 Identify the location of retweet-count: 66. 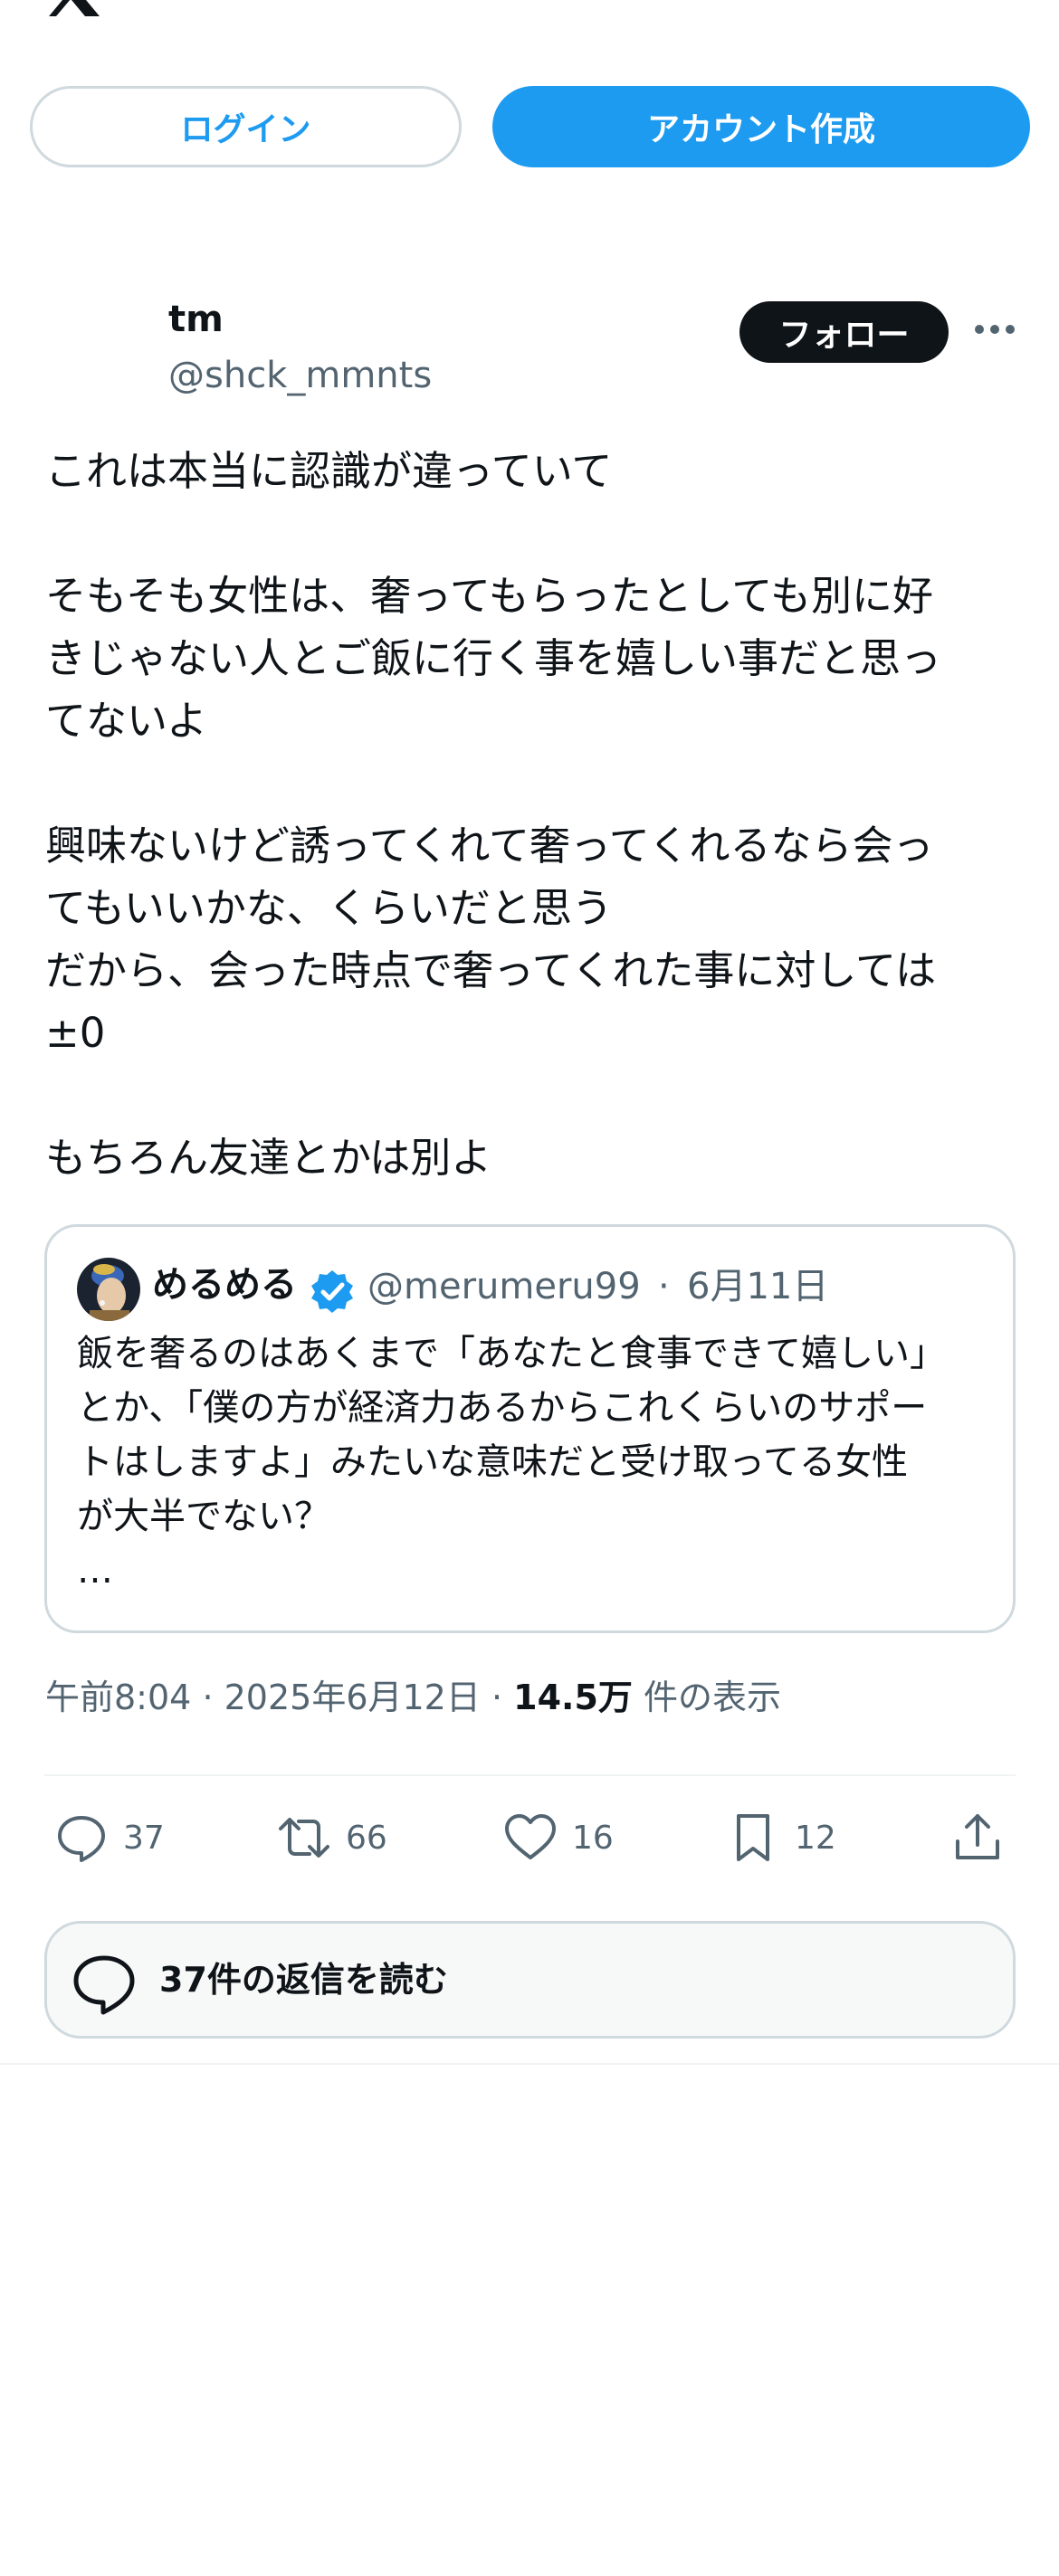
(366, 1838).